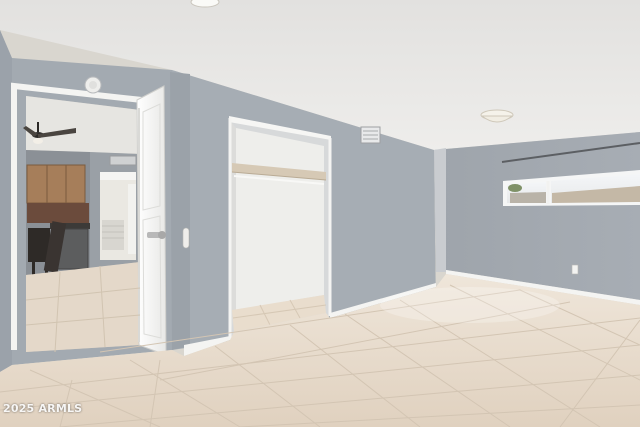 The image size is (640, 427). I want to click on kitchen-cabinets, so click(56, 184).